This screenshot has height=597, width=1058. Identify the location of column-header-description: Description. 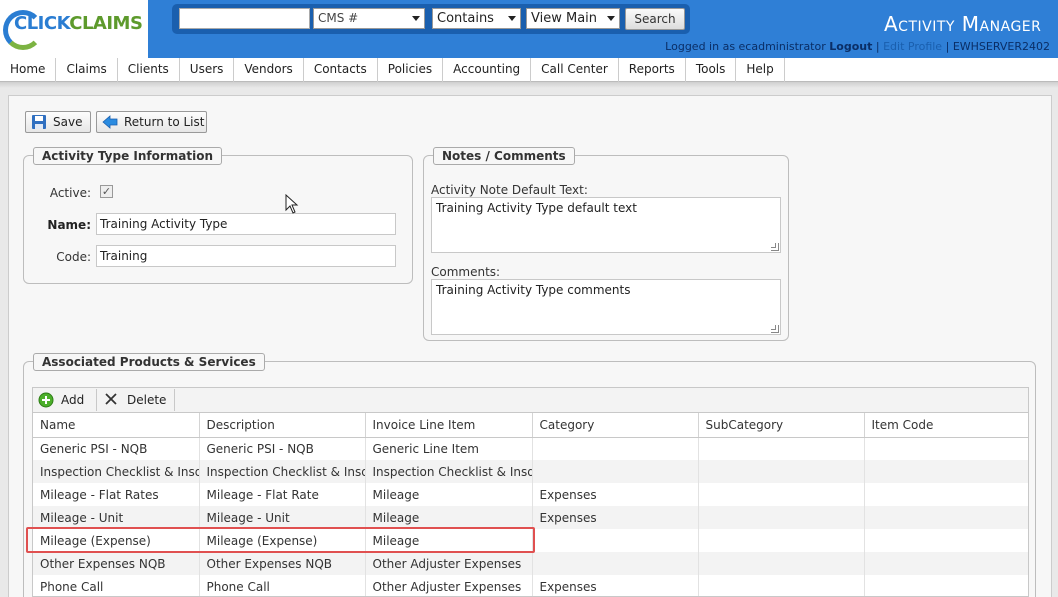
(282, 425).